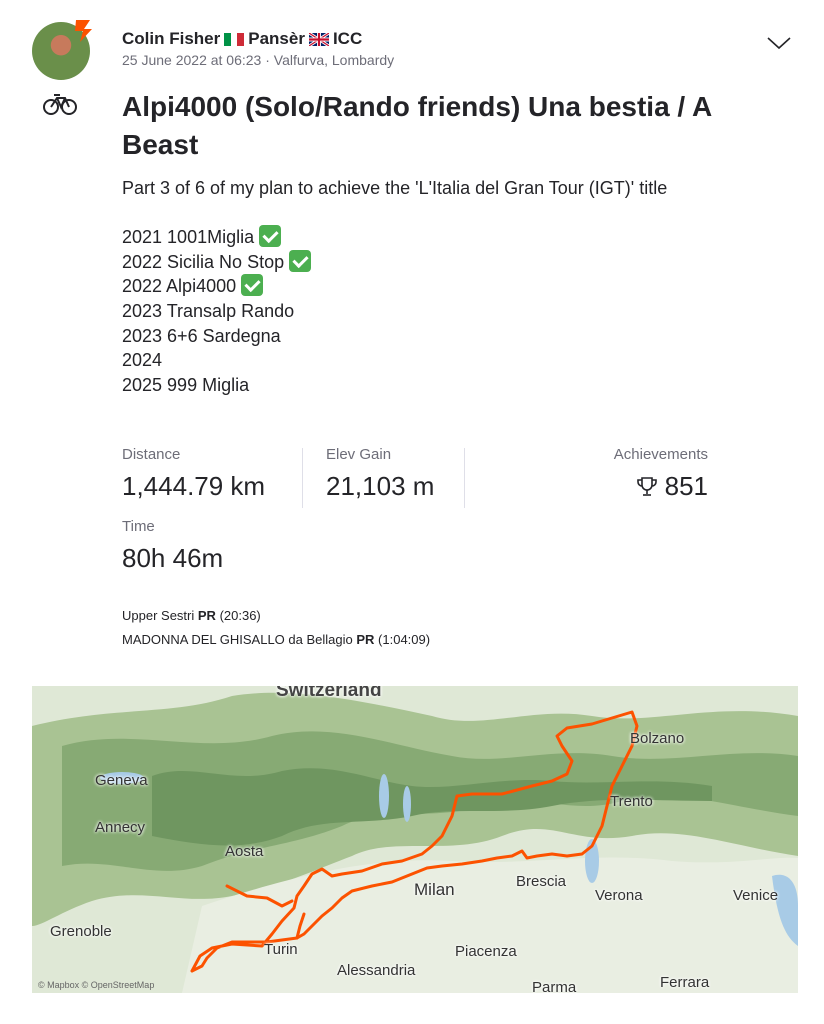 The width and height of the screenshot is (824, 1024). I want to click on plan-item: 2025 999 Miglia, so click(442, 385).